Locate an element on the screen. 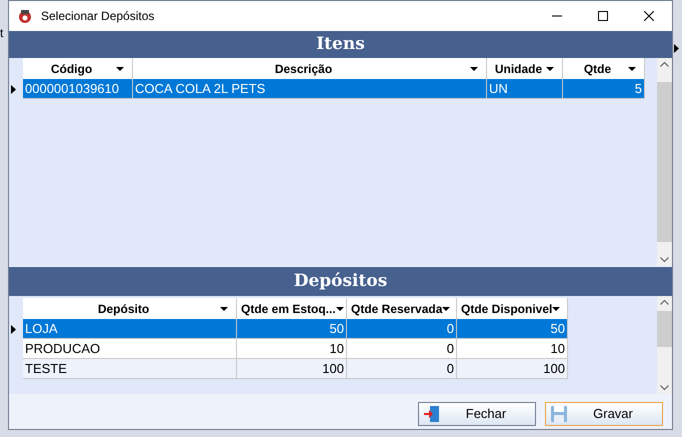 The height and width of the screenshot is (437, 682). column-header: Código is located at coordinates (78, 68).